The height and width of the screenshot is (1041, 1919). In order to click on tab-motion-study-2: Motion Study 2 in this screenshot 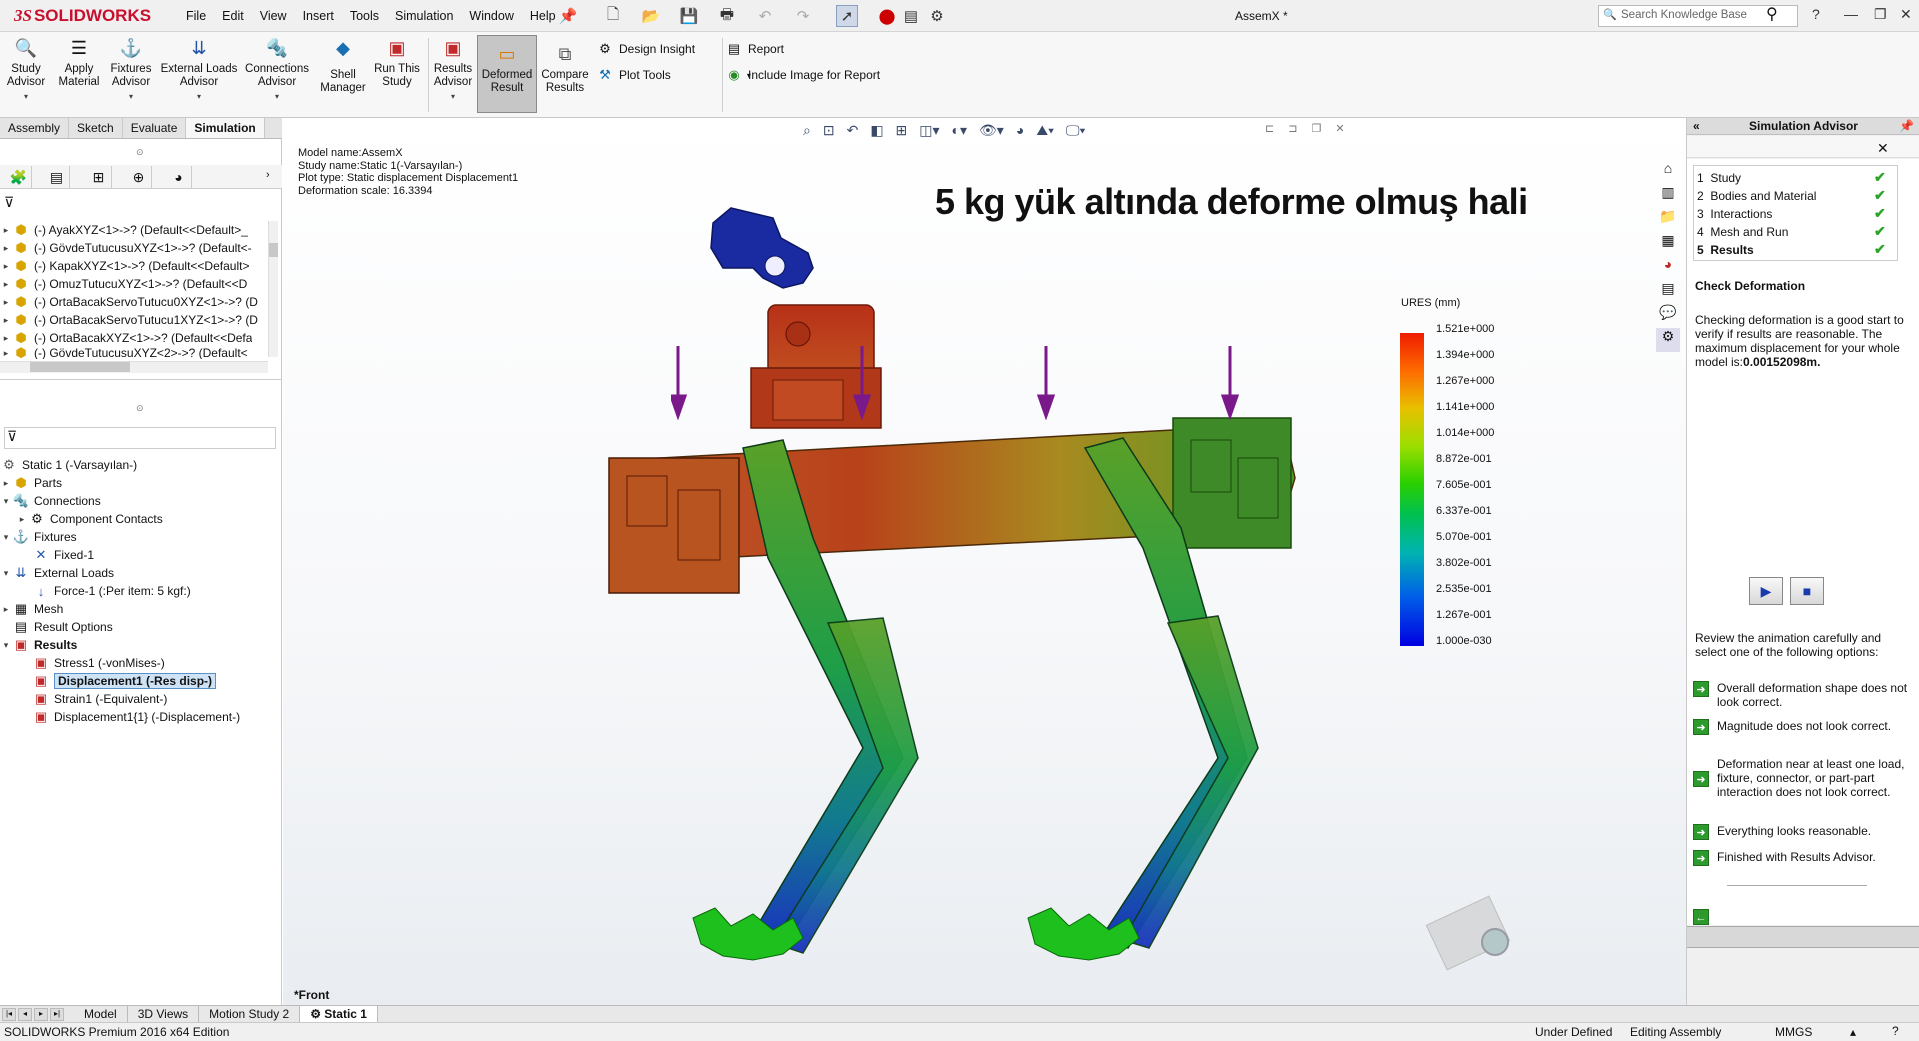, I will do `click(250, 1014)`.